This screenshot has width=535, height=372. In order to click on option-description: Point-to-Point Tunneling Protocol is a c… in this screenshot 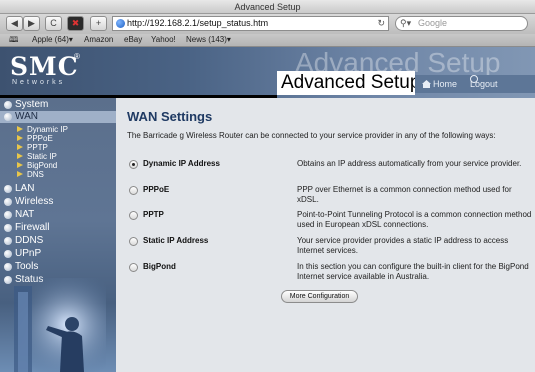, I will do `click(414, 219)`.